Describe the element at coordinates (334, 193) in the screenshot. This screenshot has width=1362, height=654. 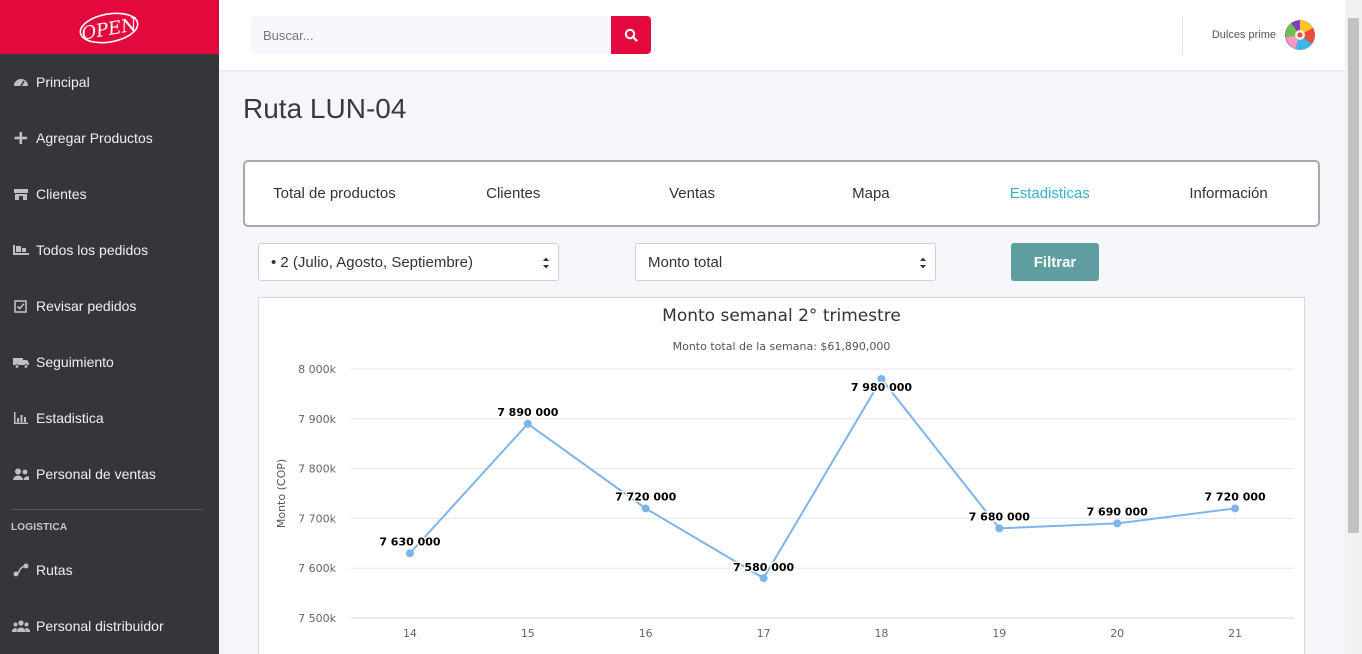
I see `tab-total-de-productos: Total de productos` at that location.